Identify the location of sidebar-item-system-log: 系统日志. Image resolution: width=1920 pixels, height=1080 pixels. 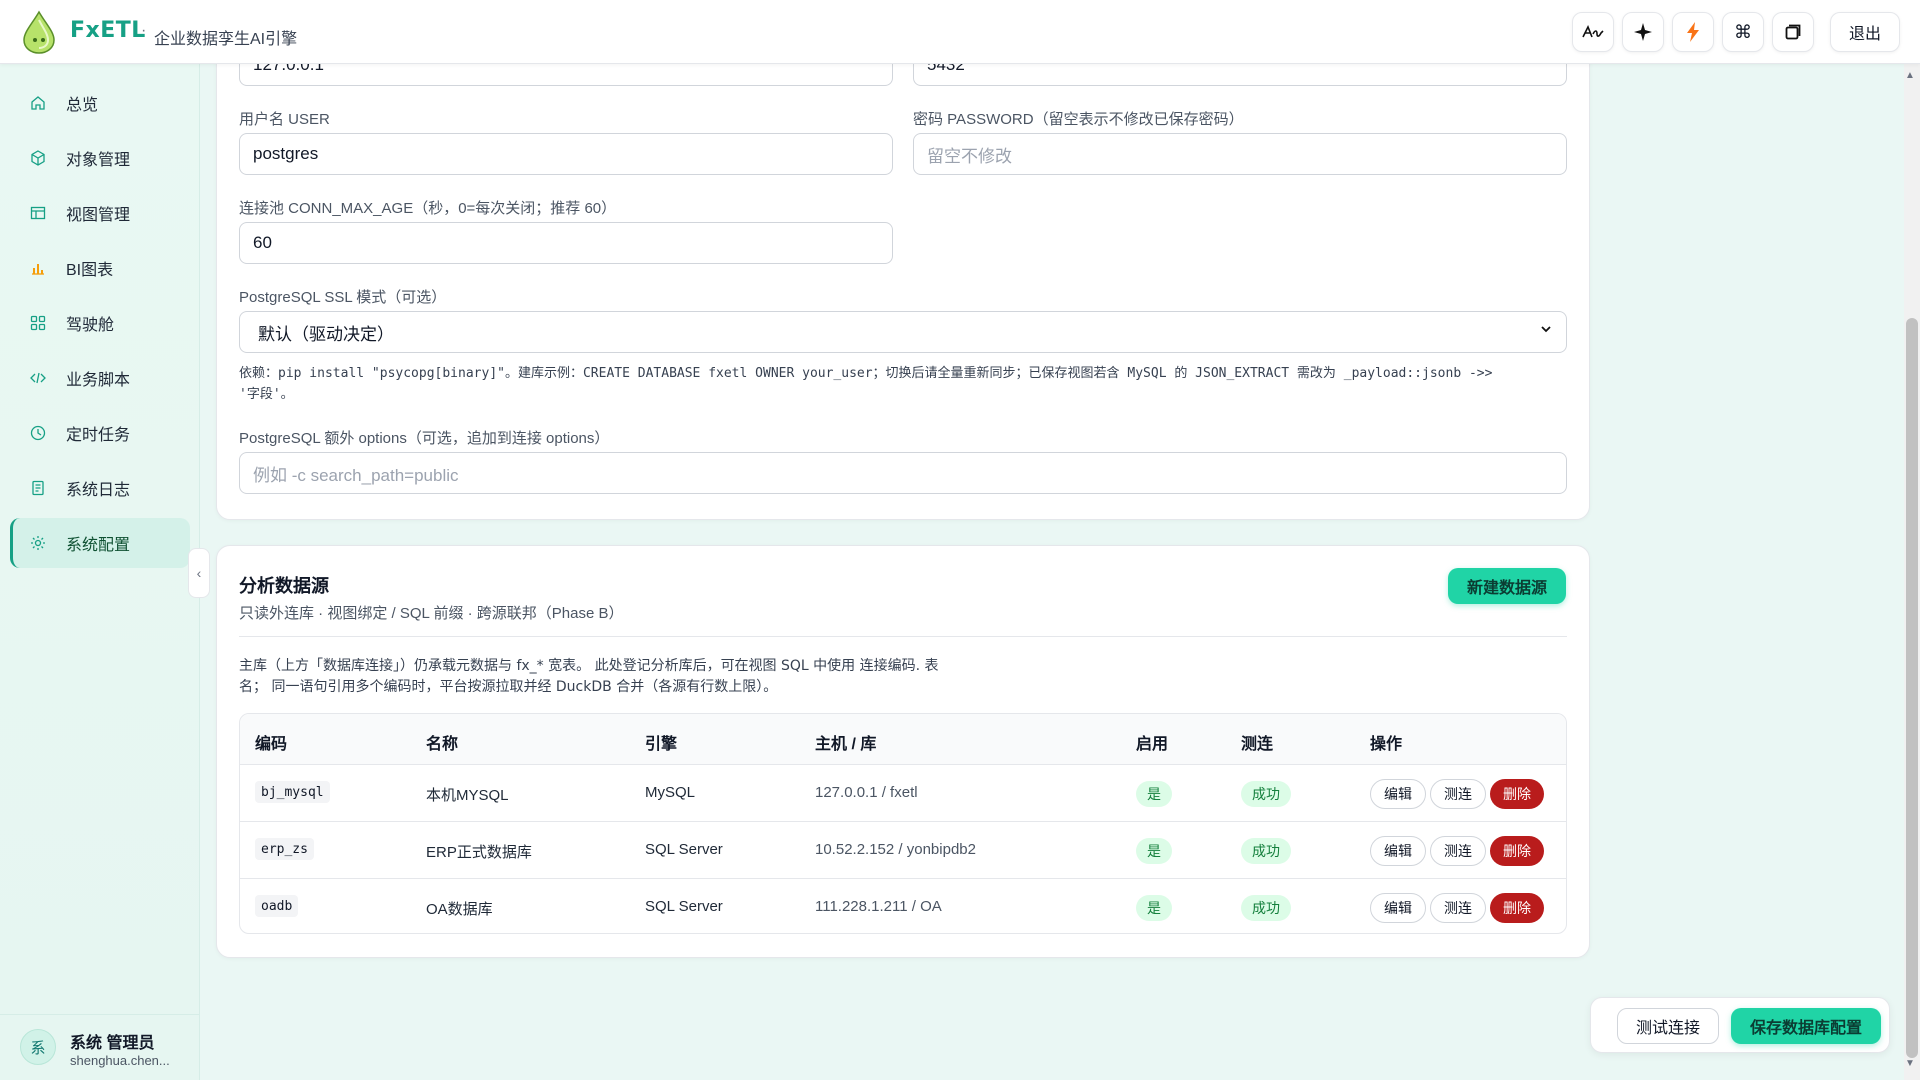
(100, 488).